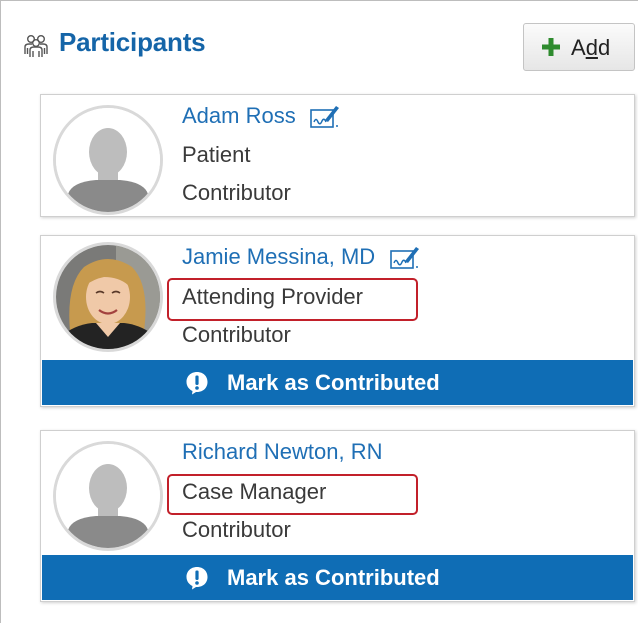 Image resolution: width=638 pixels, height=623 pixels. I want to click on participant-role: Case Manager, so click(254, 491).